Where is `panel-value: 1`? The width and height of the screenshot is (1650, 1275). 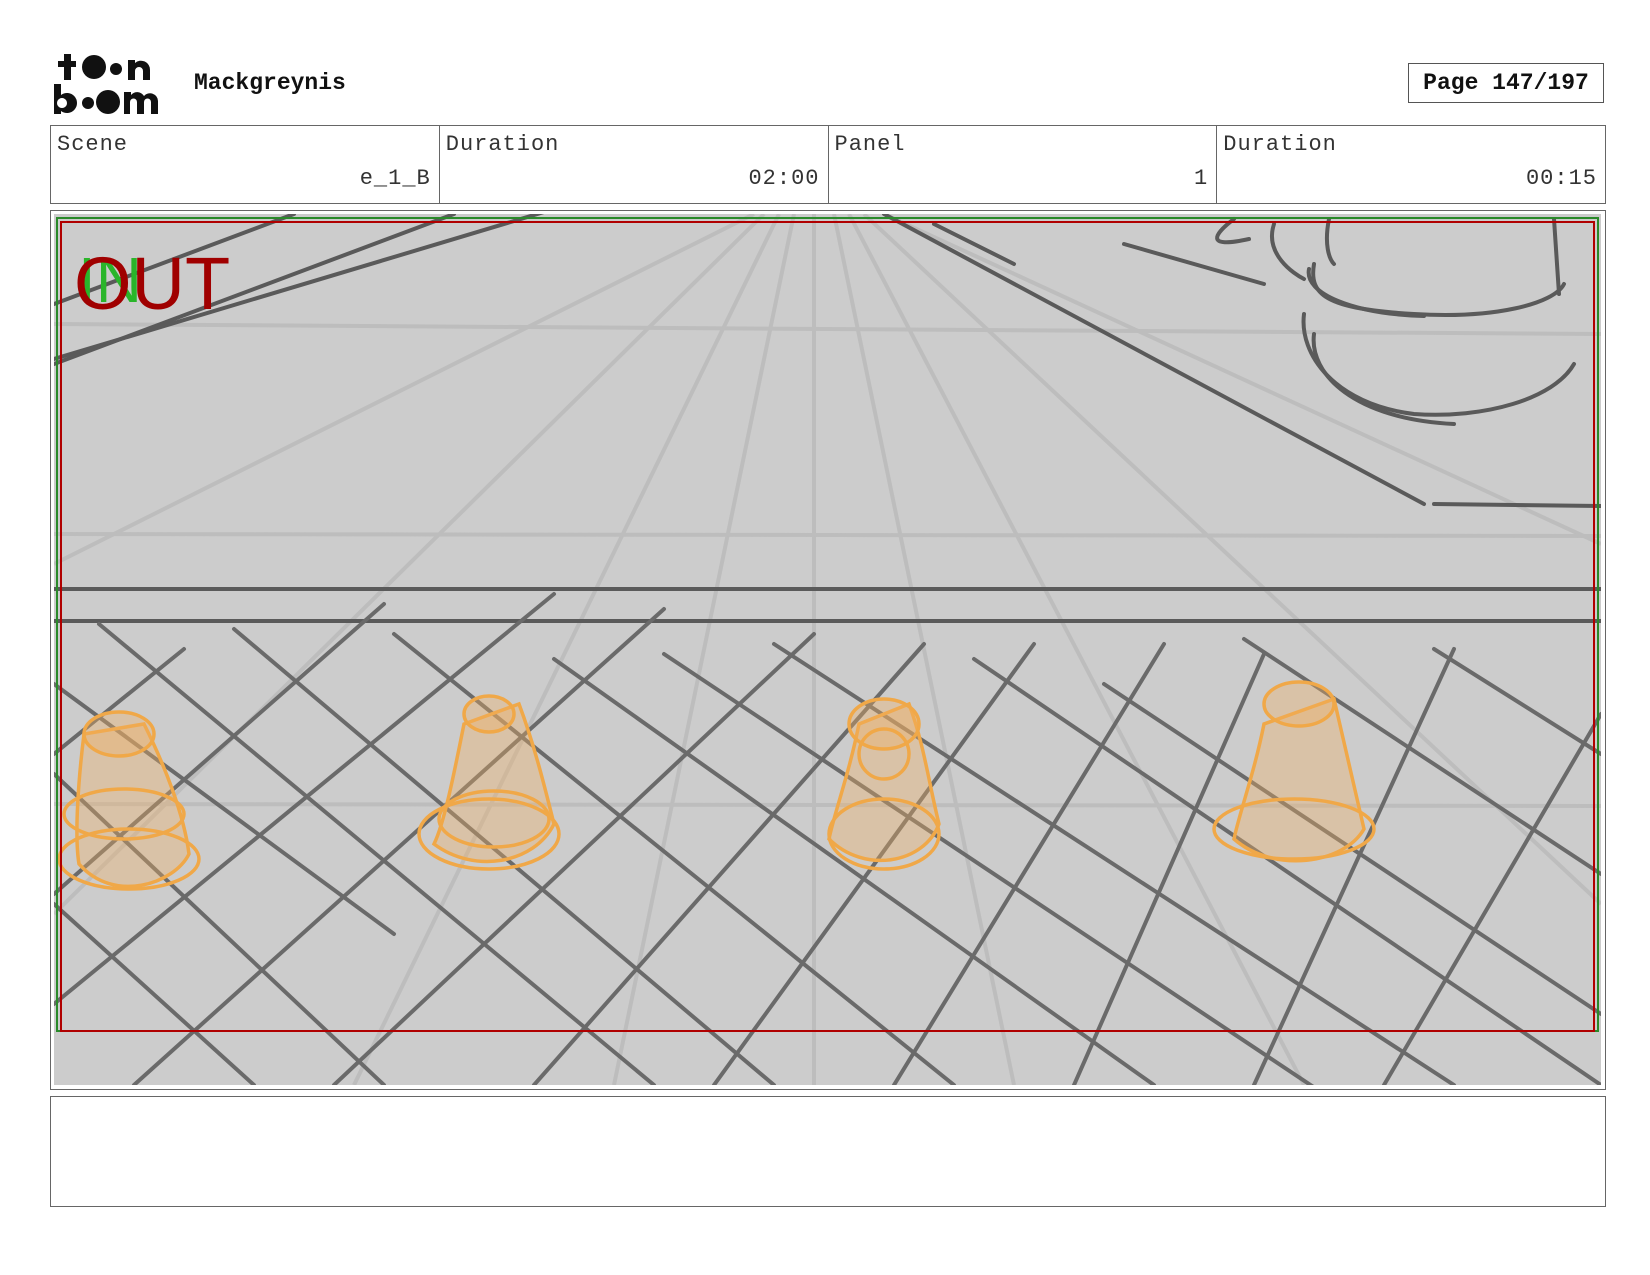
panel-value: 1 is located at coordinates (1201, 178).